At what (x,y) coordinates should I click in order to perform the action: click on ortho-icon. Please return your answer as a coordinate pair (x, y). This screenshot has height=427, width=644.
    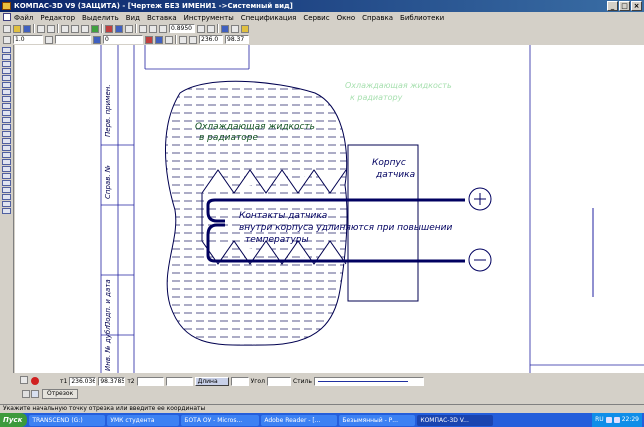
    Looking at the image, I should click on (159, 39).